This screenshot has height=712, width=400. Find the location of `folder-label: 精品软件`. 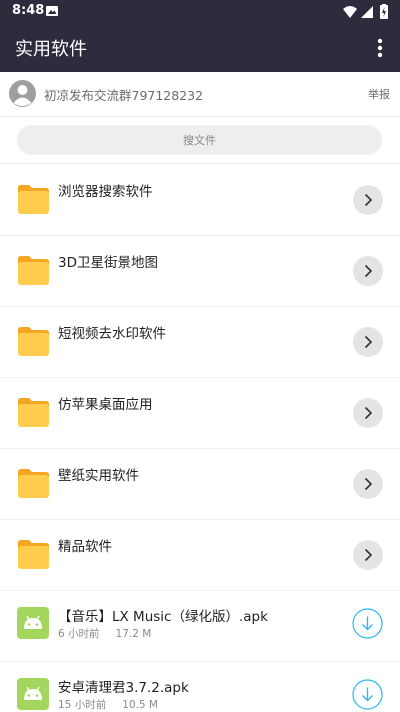

folder-label: 精品软件 is located at coordinates (85, 547).